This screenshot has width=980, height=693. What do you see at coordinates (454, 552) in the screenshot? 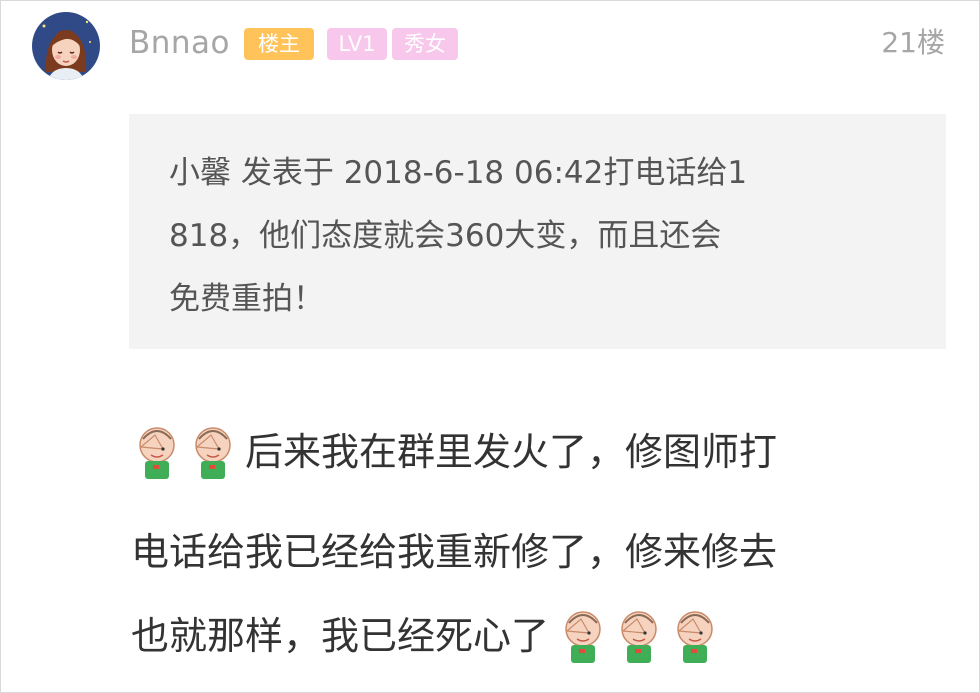
I see `content-line-2: 电话给我已经给我重新修了，修来修去` at bounding box center [454, 552].